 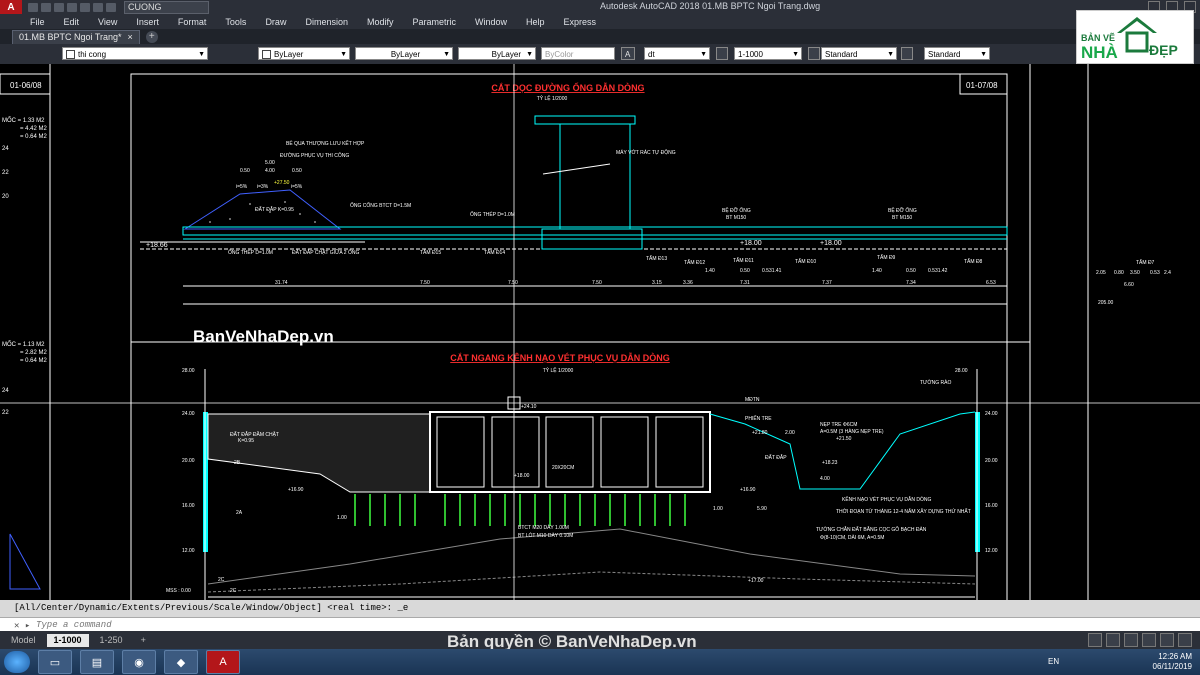 What do you see at coordinates (139, 662) in the screenshot?
I see `chrome-taskbar-icon: ◉` at bounding box center [139, 662].